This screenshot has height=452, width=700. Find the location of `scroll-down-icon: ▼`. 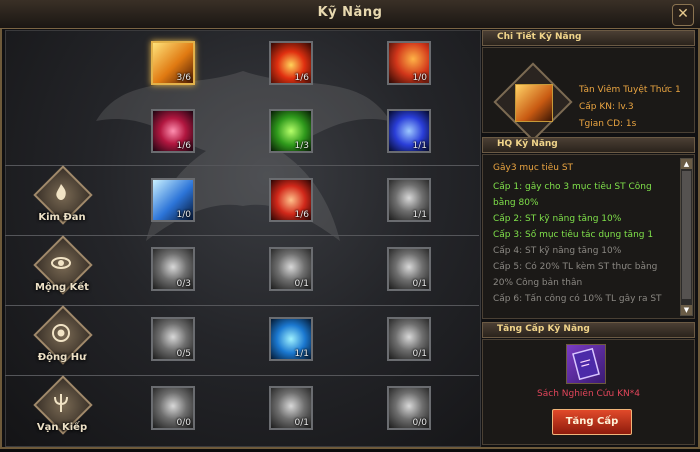

scroll-down-icon: ▼ is located at coordinates (686, 310).